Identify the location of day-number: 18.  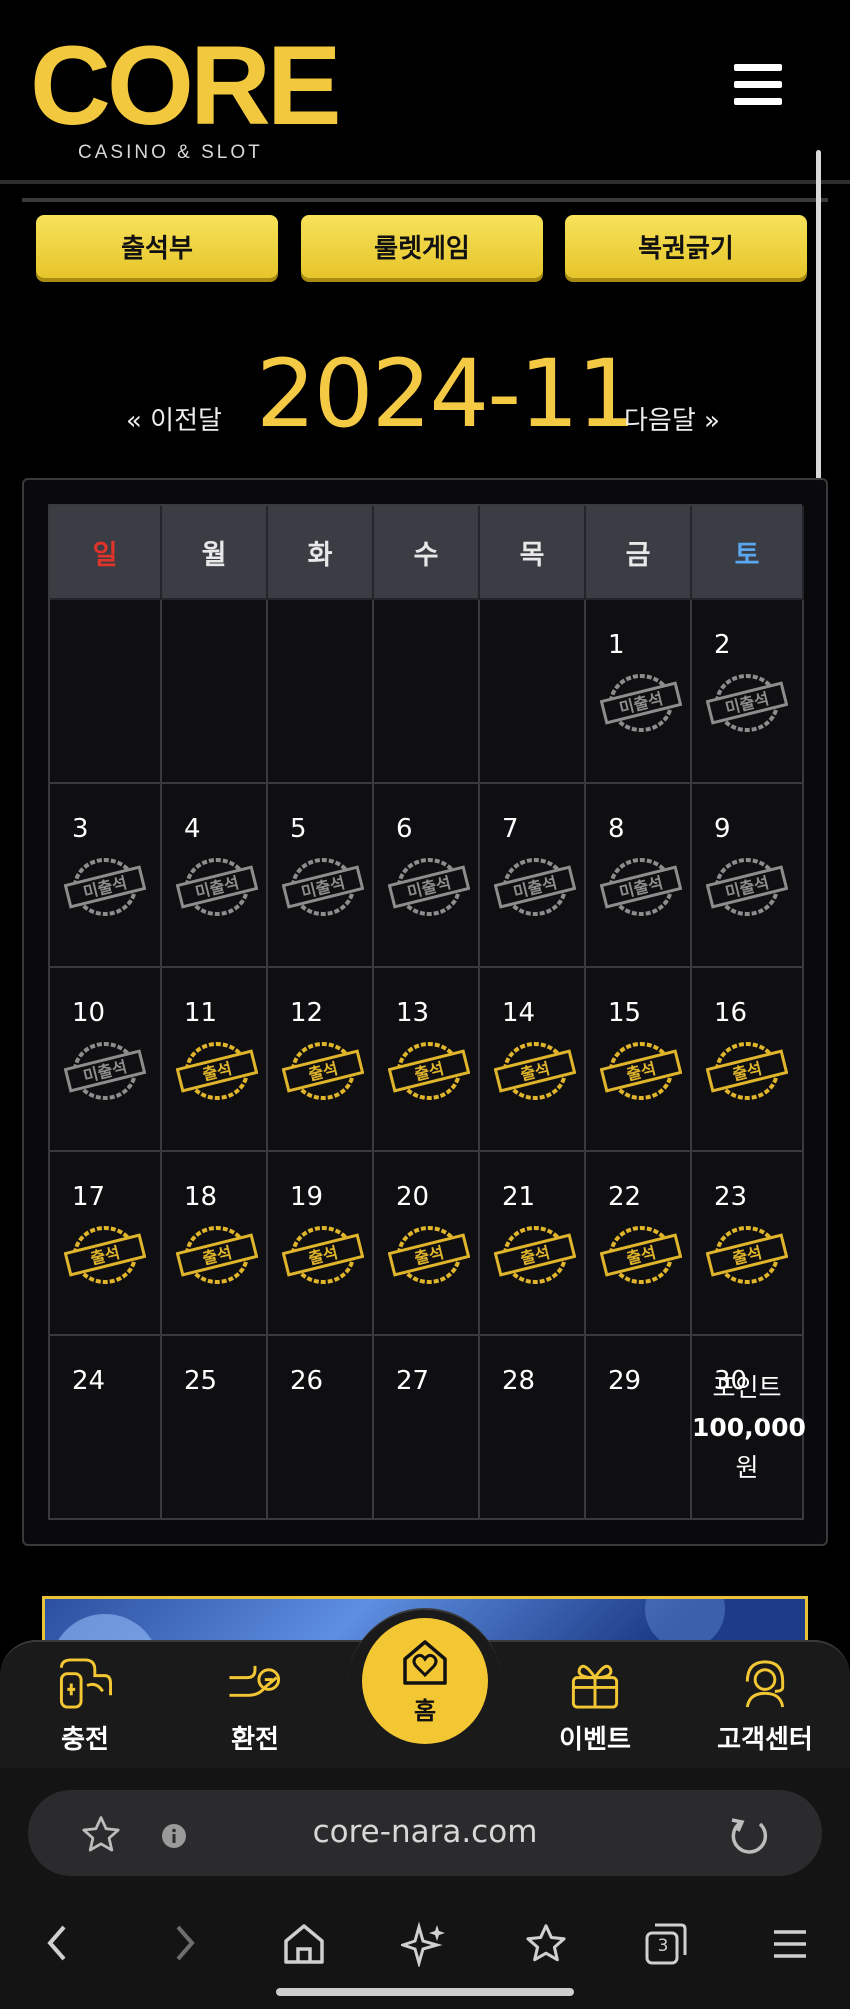
(201, 1197).